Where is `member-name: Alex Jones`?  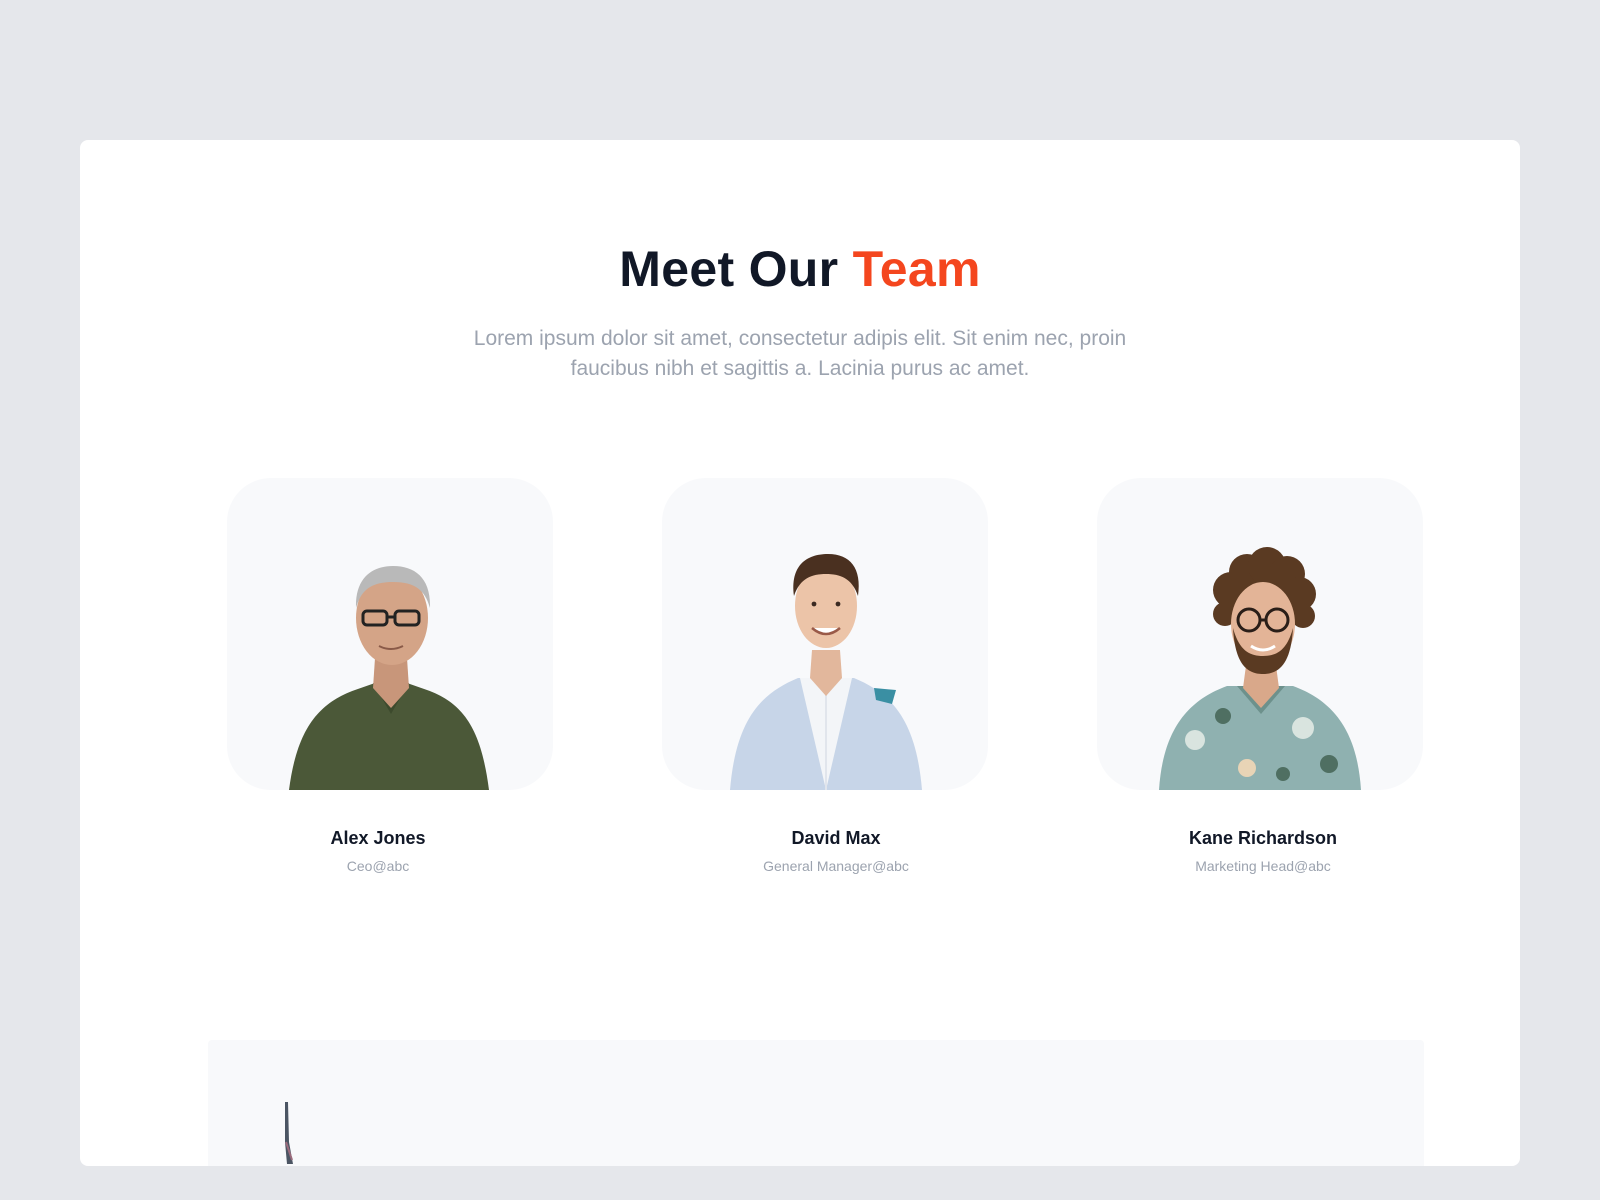
member-name: Alex Jones is located at coordinates (378, 838).